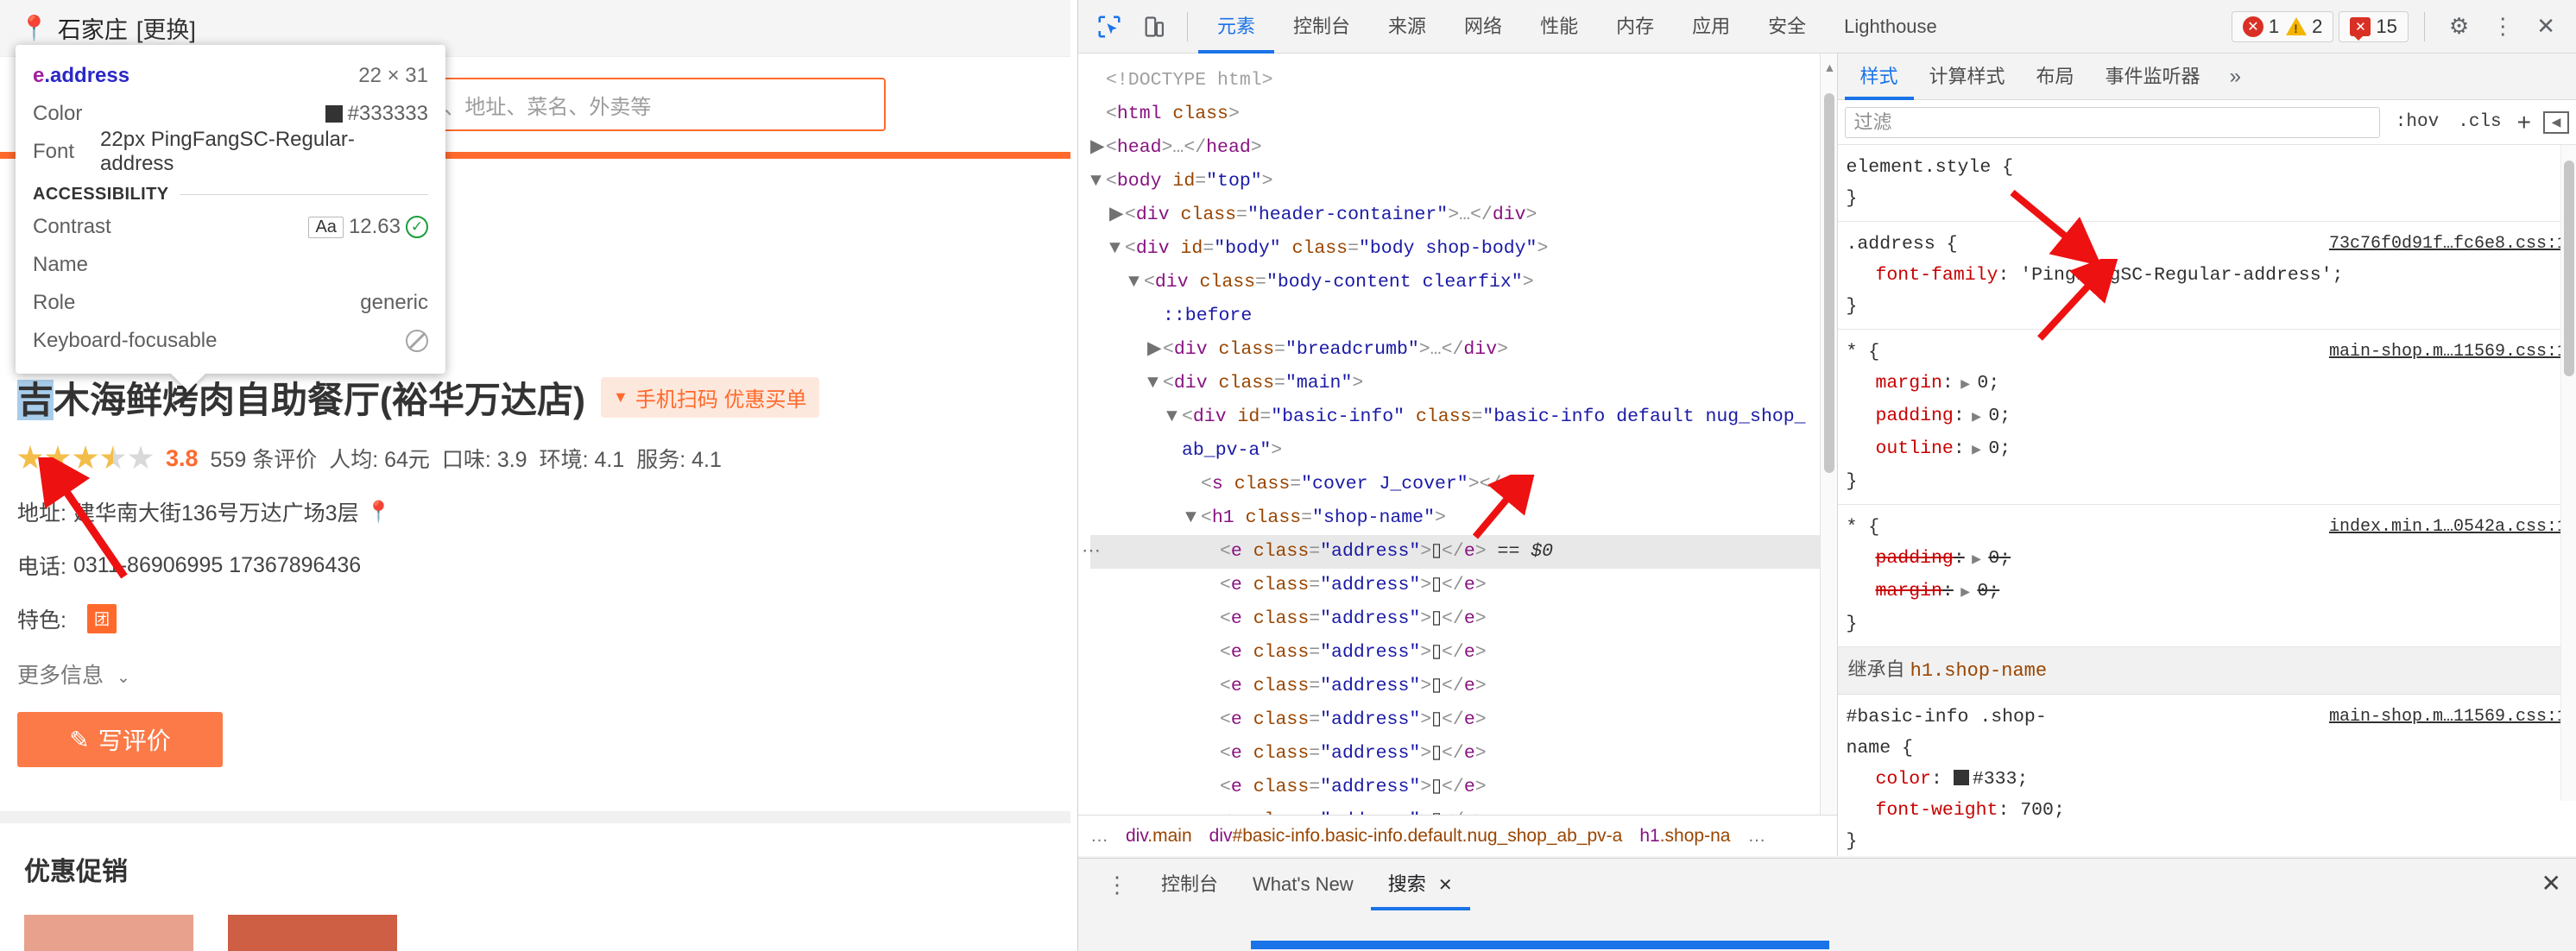 Image resolution: width=2576 pixels, height=951 pixels. I want to click on dom-node: ▼ <div class="body-content clearfix">, so click(1463, 282).